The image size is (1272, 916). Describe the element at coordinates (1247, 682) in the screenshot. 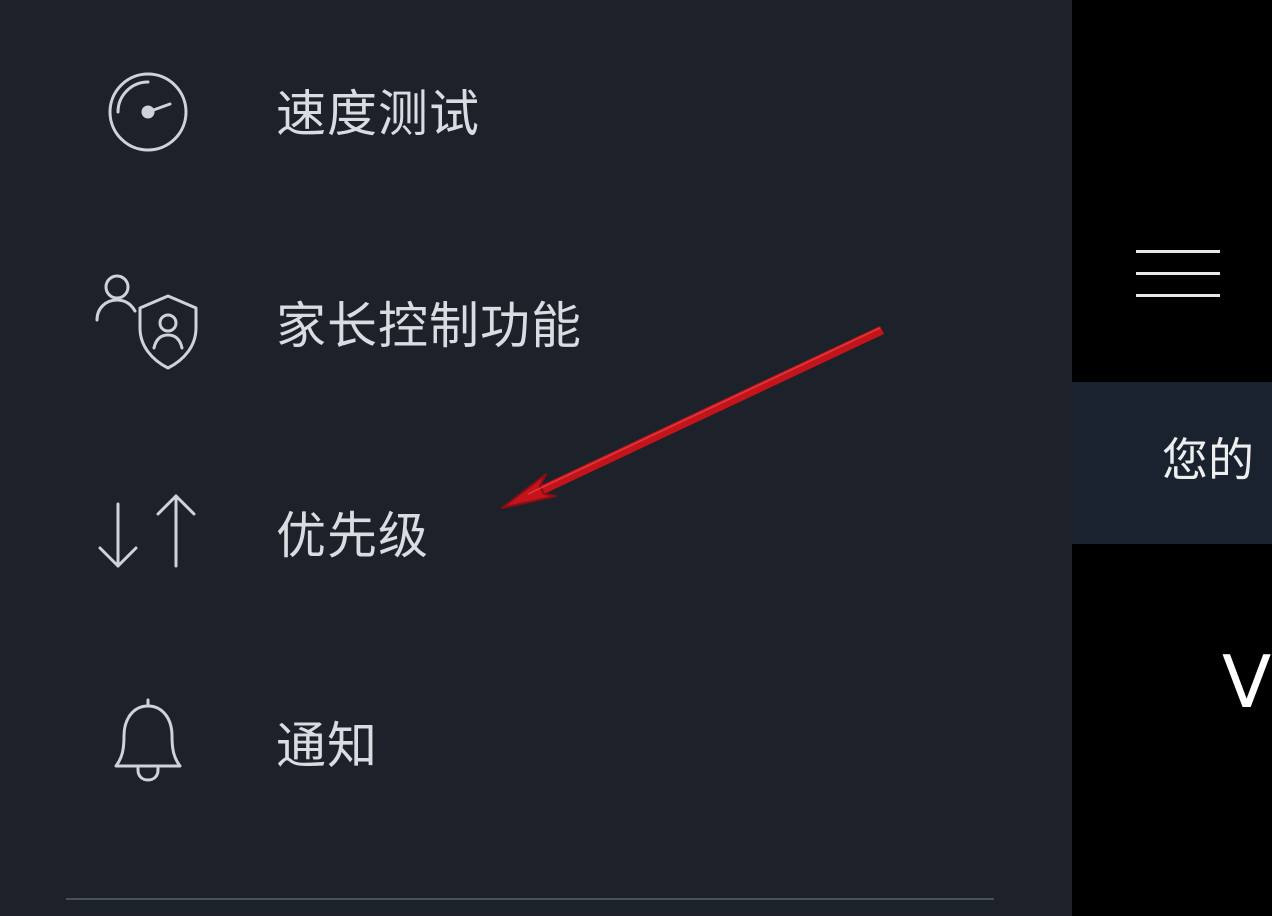

I see `large-text: V` at that location.